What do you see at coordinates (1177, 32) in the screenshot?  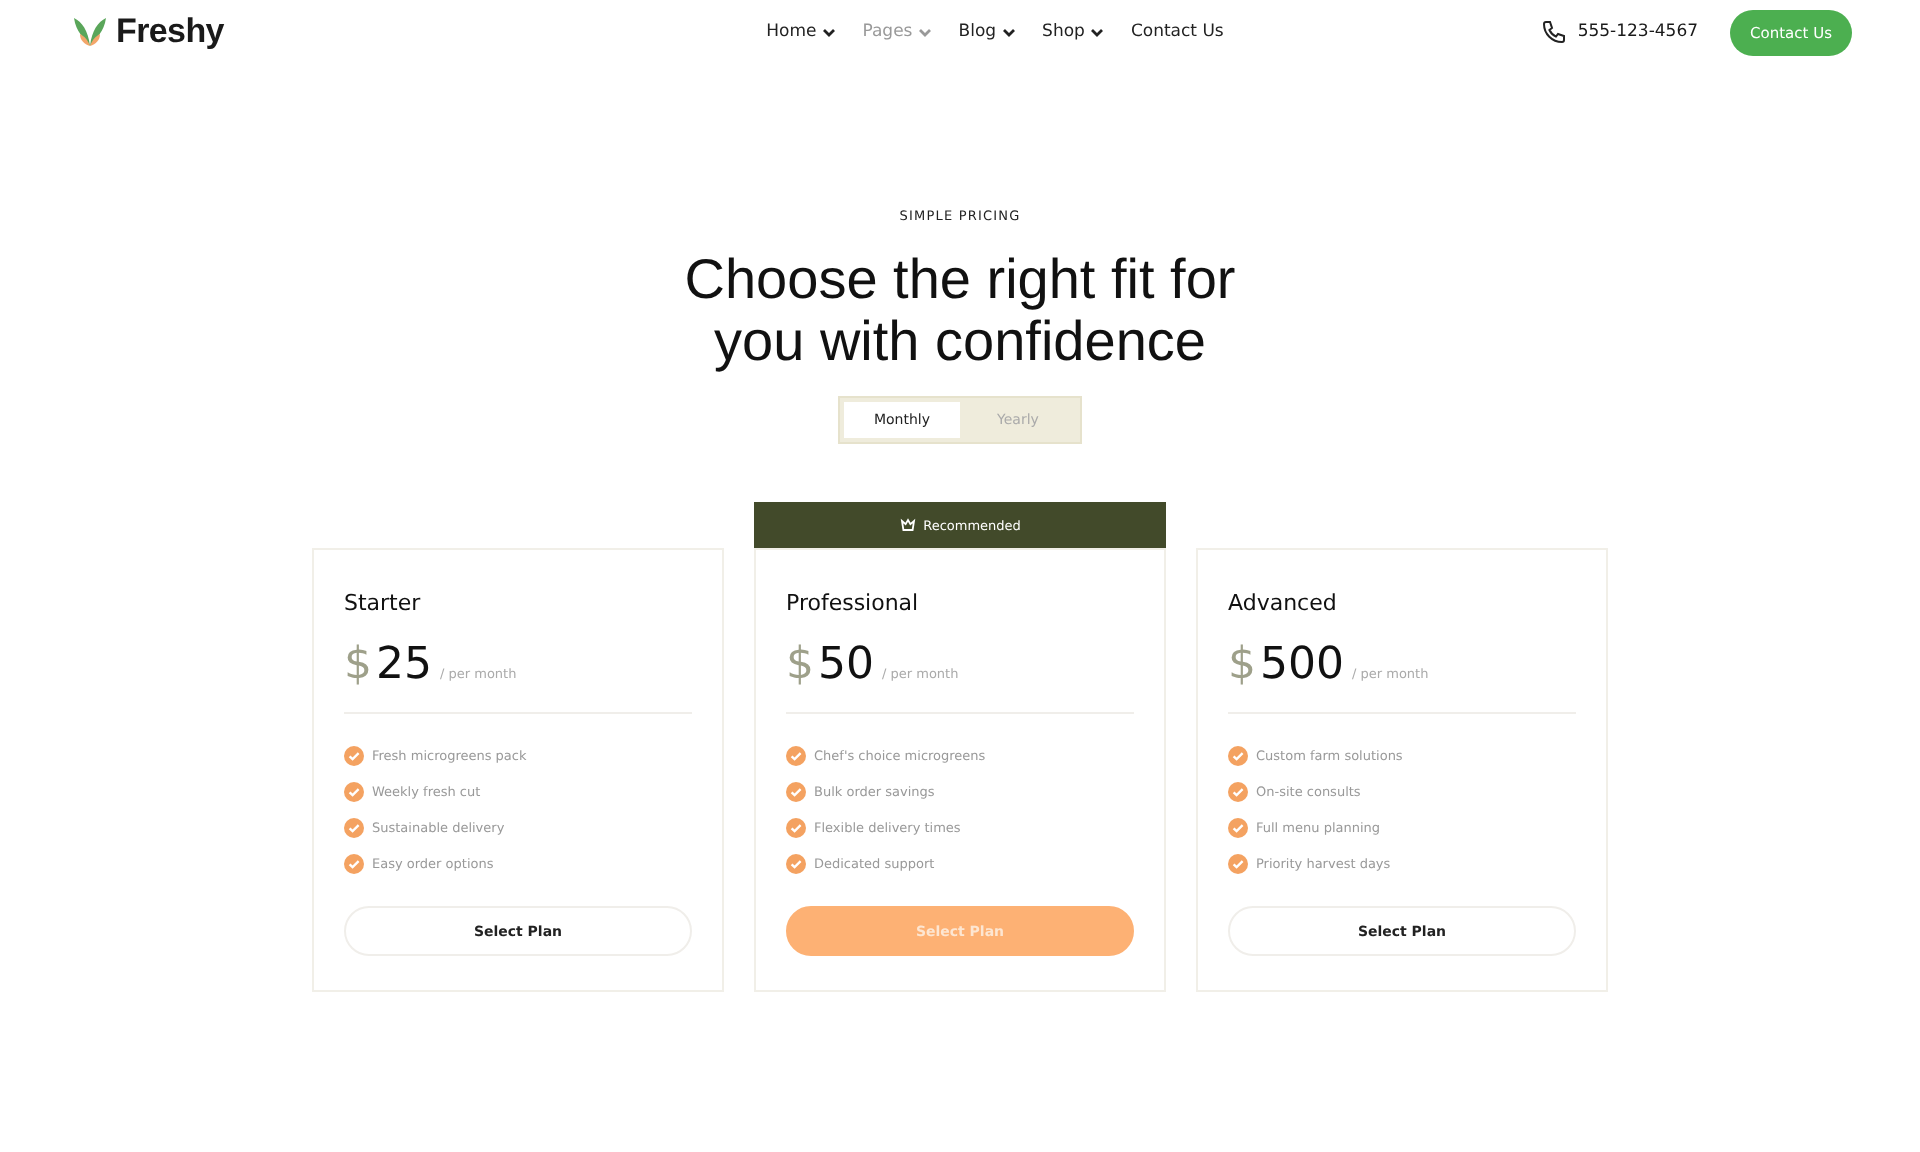 I see `nav-link: Contact Us` at bounding box center [1177, 32].